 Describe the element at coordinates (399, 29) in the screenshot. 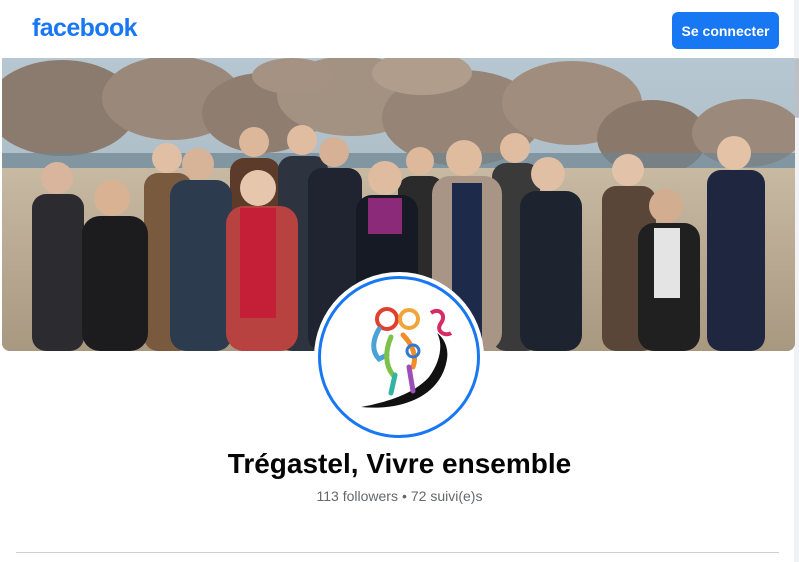

I see `top-bar: facebook Se connecter` at that location.